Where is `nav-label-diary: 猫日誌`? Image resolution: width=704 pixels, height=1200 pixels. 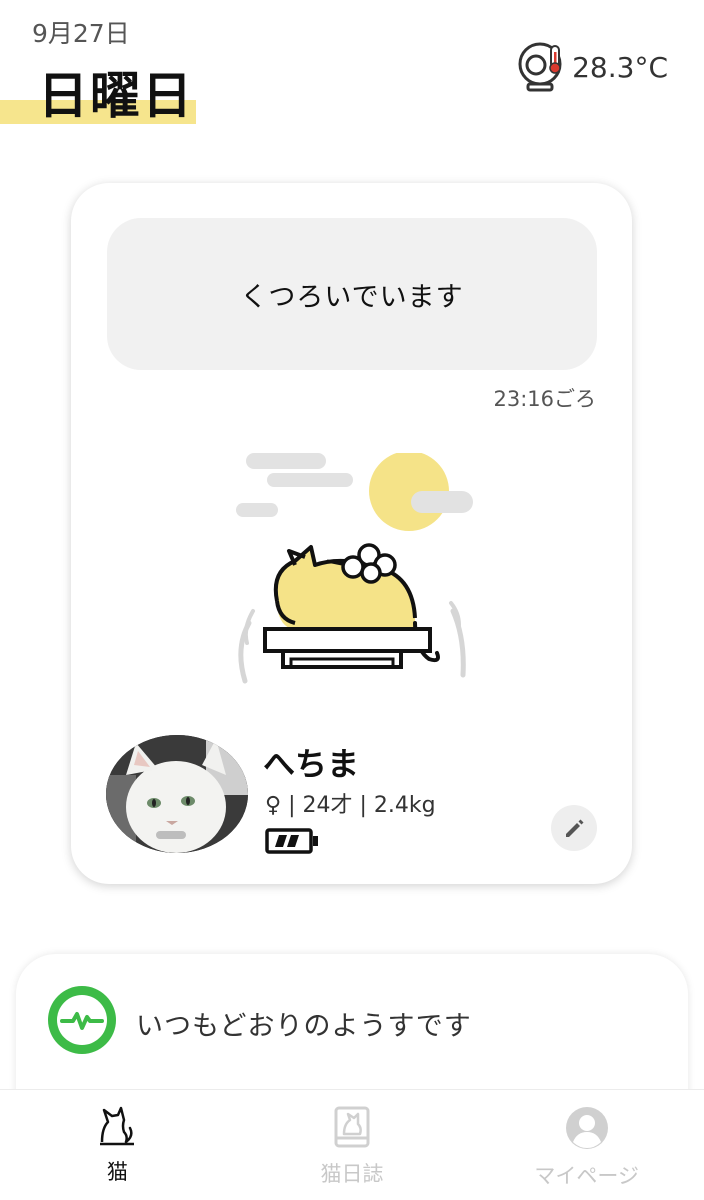 nav-label-diary: 猫日誌 is located at coordinates (352, 1174).